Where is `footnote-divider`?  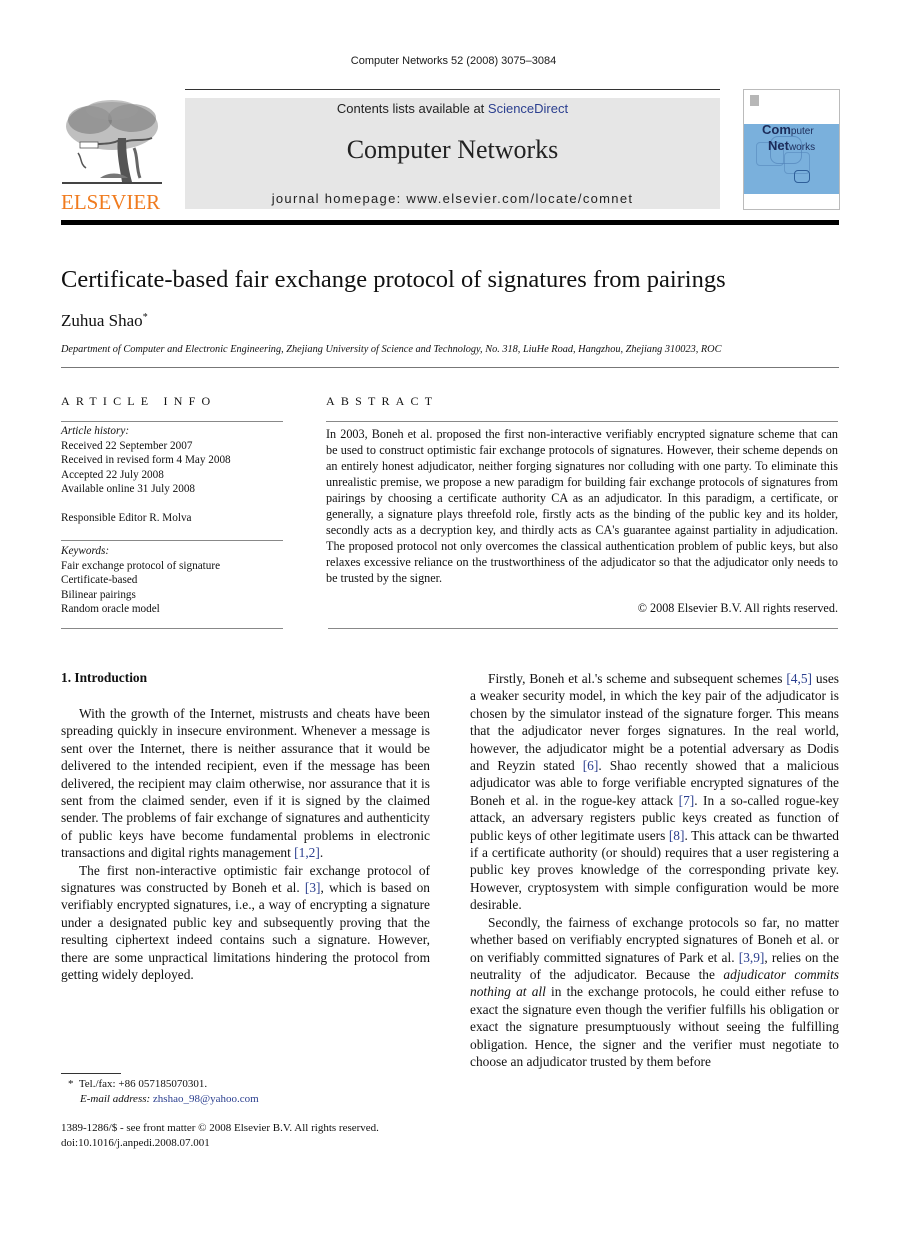 footnote-divider is located at coordinates (91, 1073).